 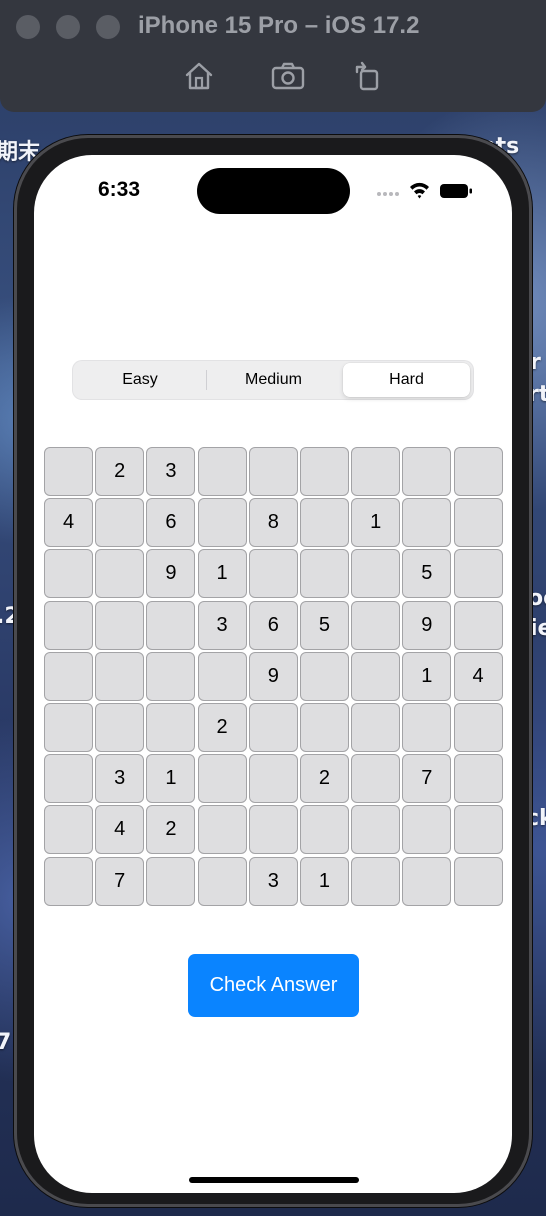 I want to click on simulator-title-bar: iPhone 15 Pro – iOS 17.2, so click(x=273, y=56).